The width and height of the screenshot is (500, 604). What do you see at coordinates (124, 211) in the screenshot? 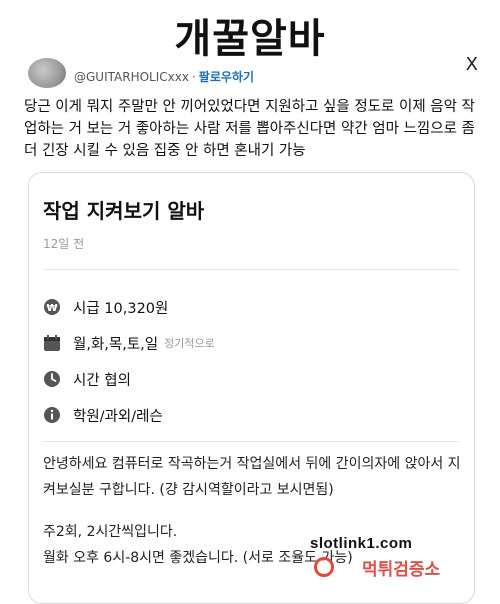
I see `job-title: 작업 지켜보기 알바` at bounding box center [124, 211].